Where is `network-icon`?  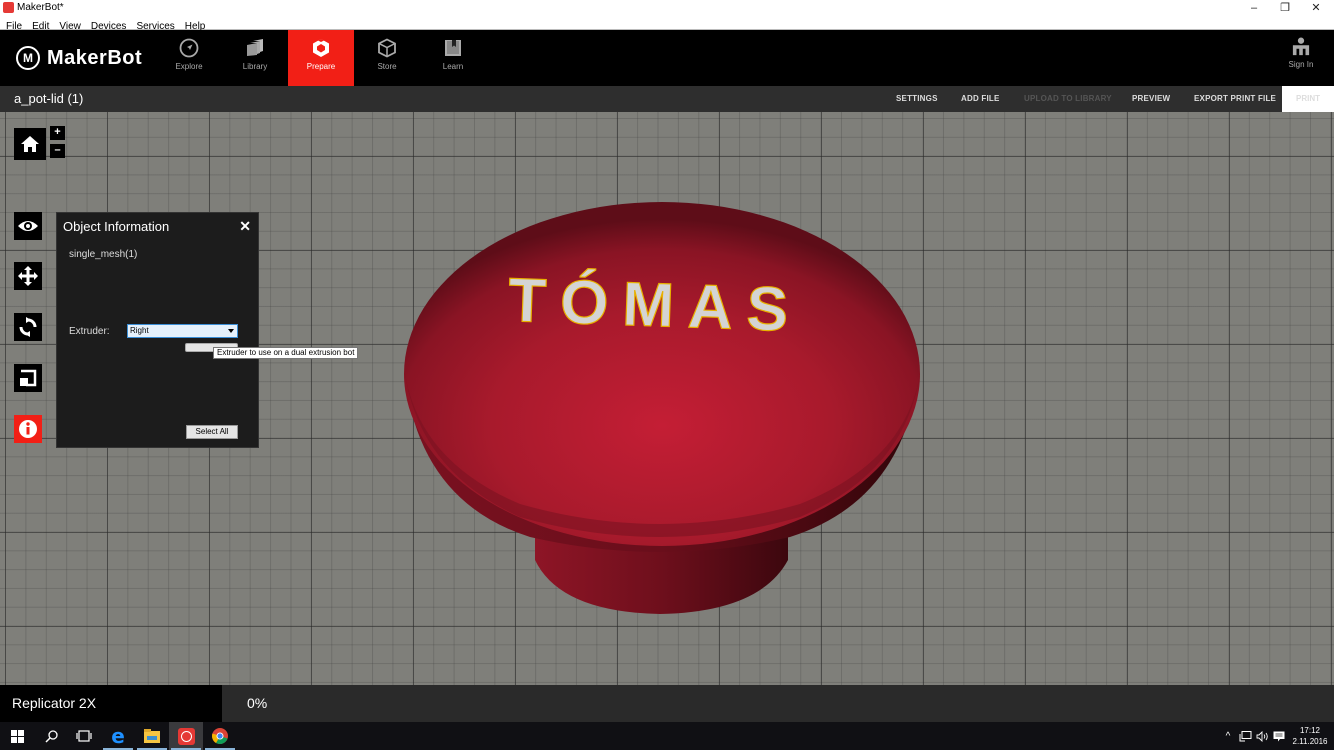
network-icon is located at coordinates (1245, 736).